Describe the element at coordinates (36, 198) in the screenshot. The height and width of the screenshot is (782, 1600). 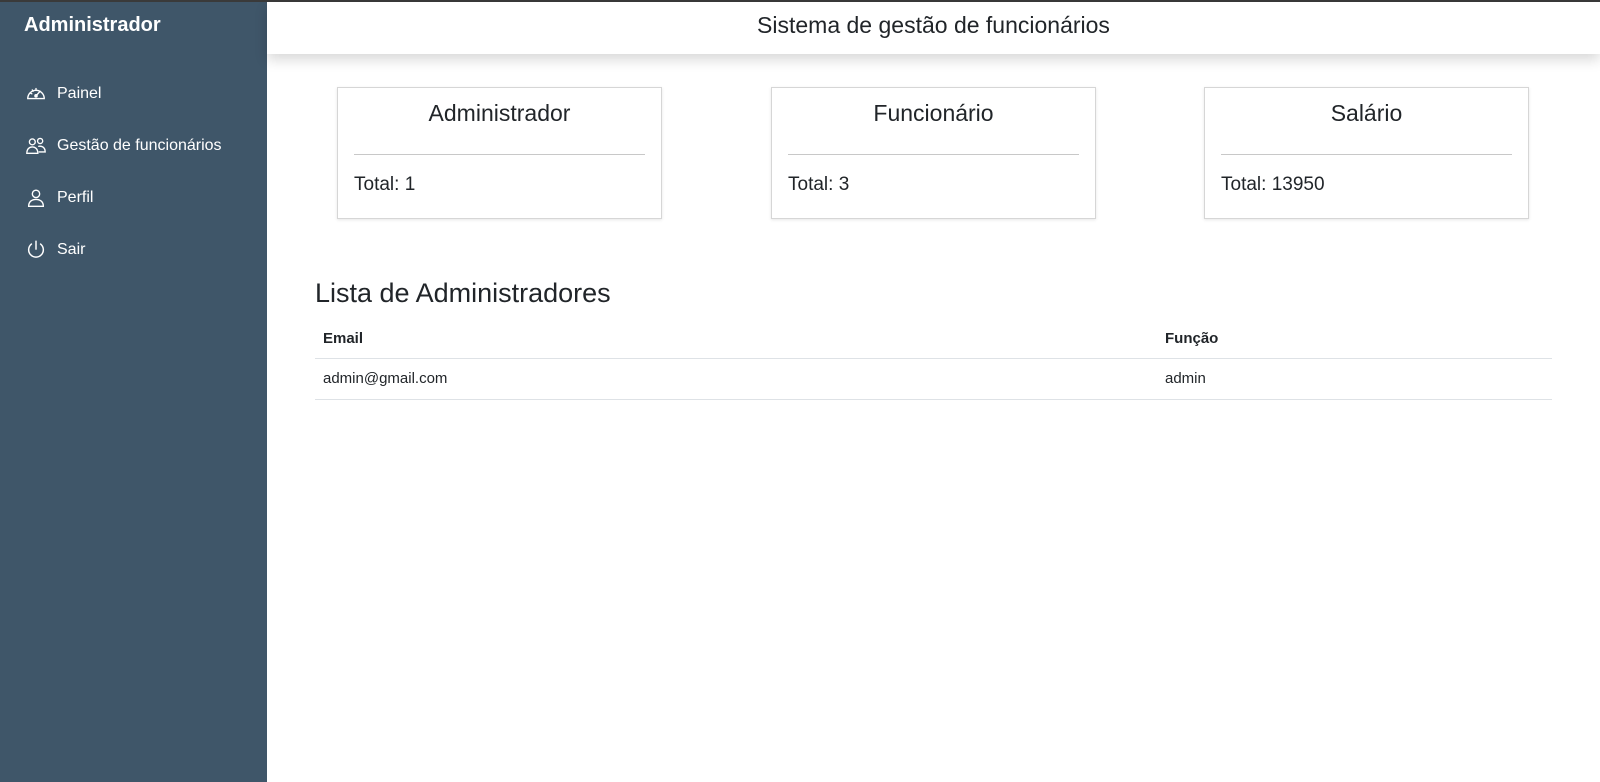
I see `person-icon` at that location.